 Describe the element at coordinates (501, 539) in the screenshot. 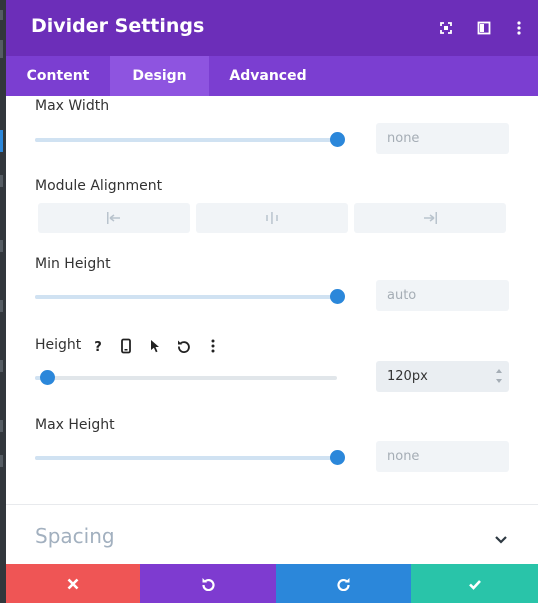

I see `chevron-down-icon` at that location.